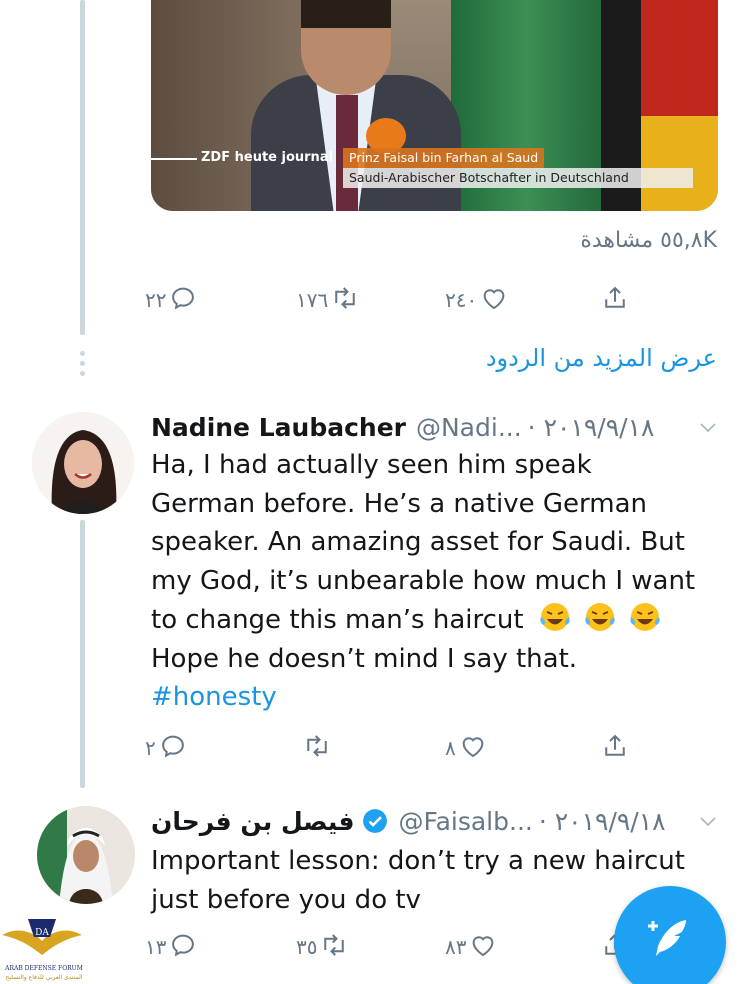  Describe the element at coordinates (337, 620) in the screenshot. I see `tweet-text-line: to change this man’s haircut` at that location.